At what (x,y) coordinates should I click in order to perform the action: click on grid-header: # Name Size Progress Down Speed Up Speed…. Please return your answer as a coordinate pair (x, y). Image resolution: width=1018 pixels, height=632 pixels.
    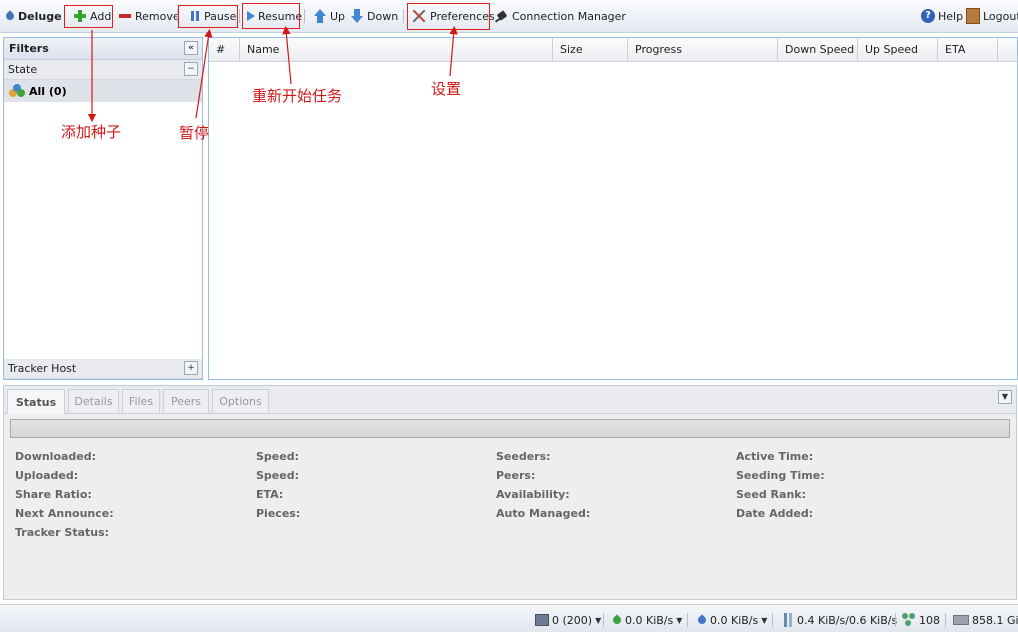
    Looking at the image, I should click on (613, 50).